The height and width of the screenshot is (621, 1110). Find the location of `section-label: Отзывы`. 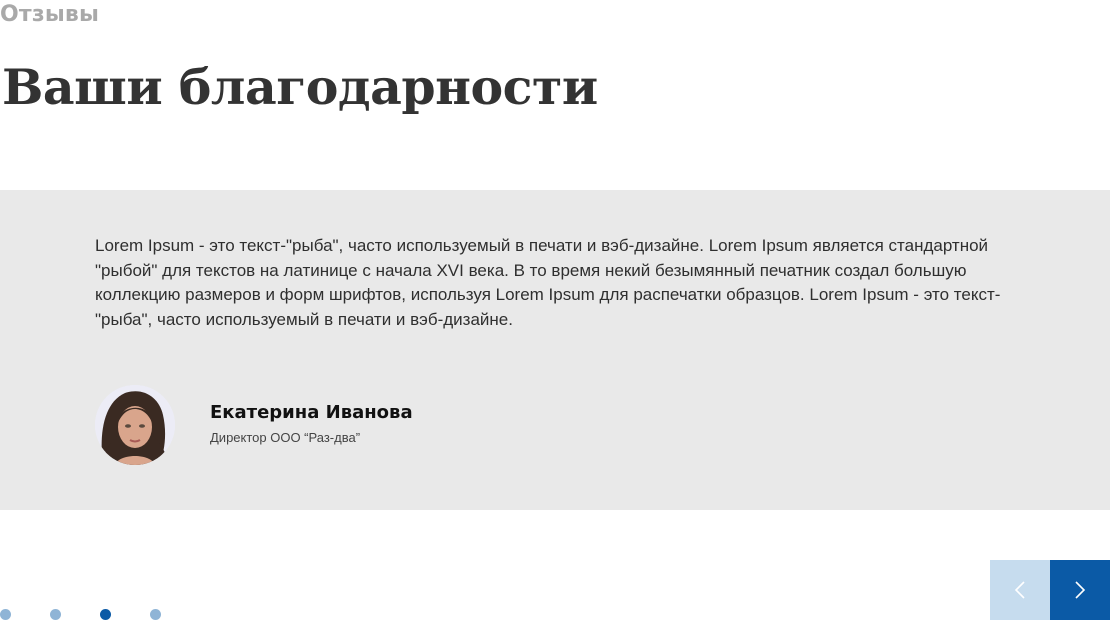

section-label: Отзывы is located at coordinates (50, 14).